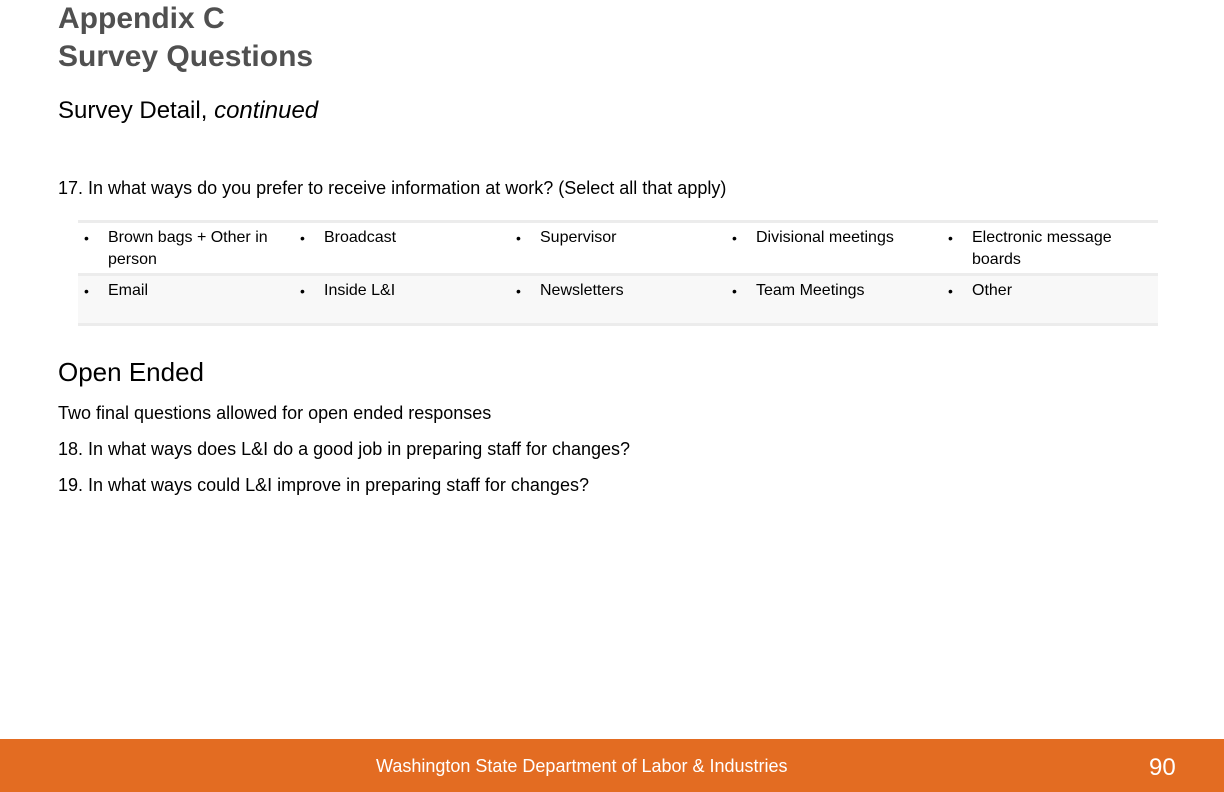  I want to click on list-item: • Other, so click(1050, 291).